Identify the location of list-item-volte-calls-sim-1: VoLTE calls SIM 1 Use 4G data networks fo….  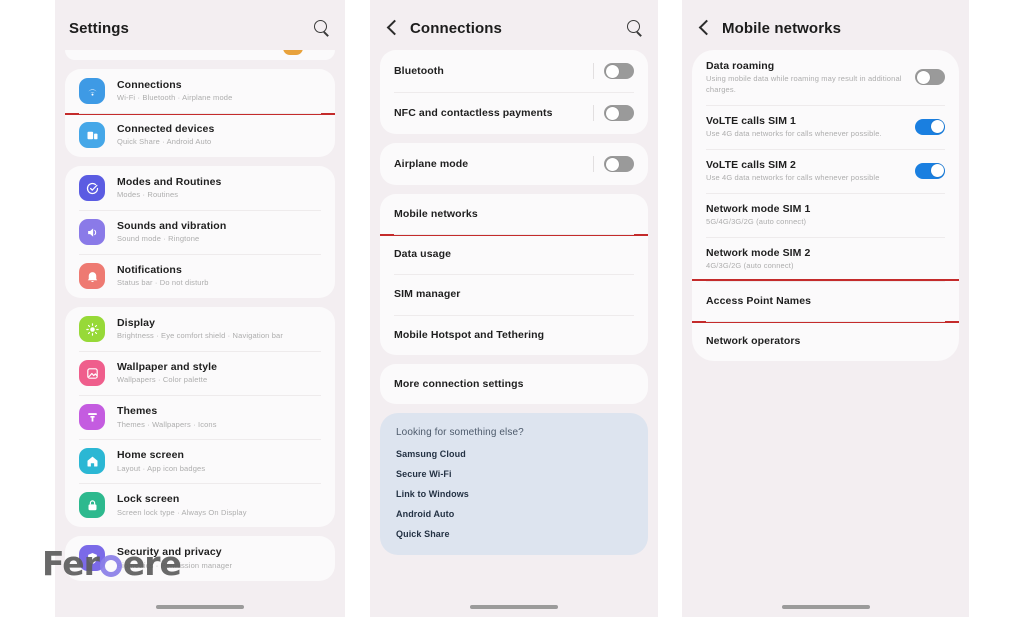
(825, 126).